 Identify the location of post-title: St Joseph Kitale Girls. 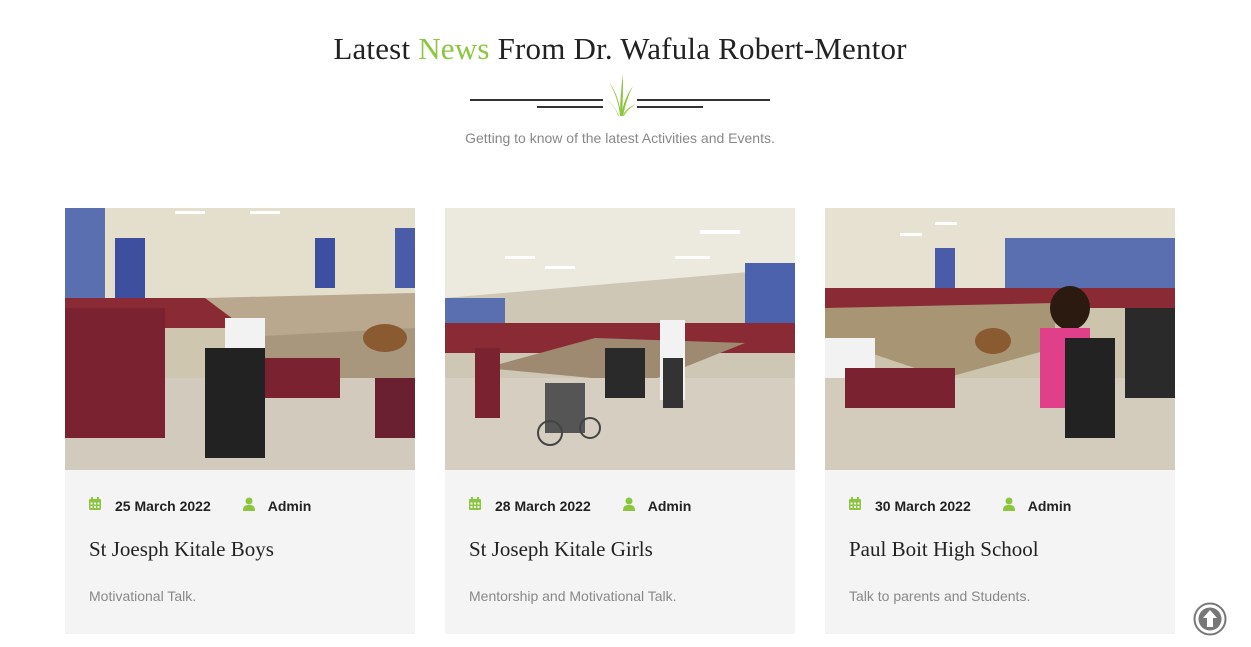
(561, 549).